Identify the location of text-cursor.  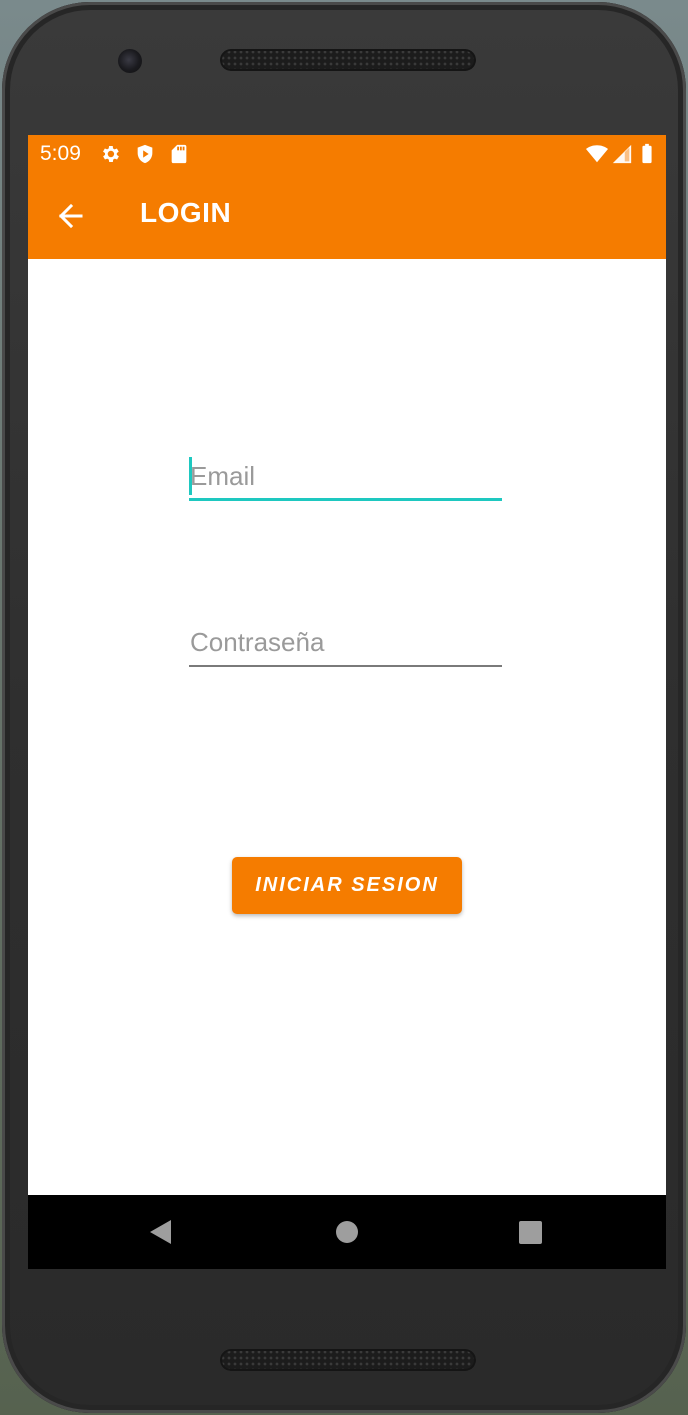
(190, 476).